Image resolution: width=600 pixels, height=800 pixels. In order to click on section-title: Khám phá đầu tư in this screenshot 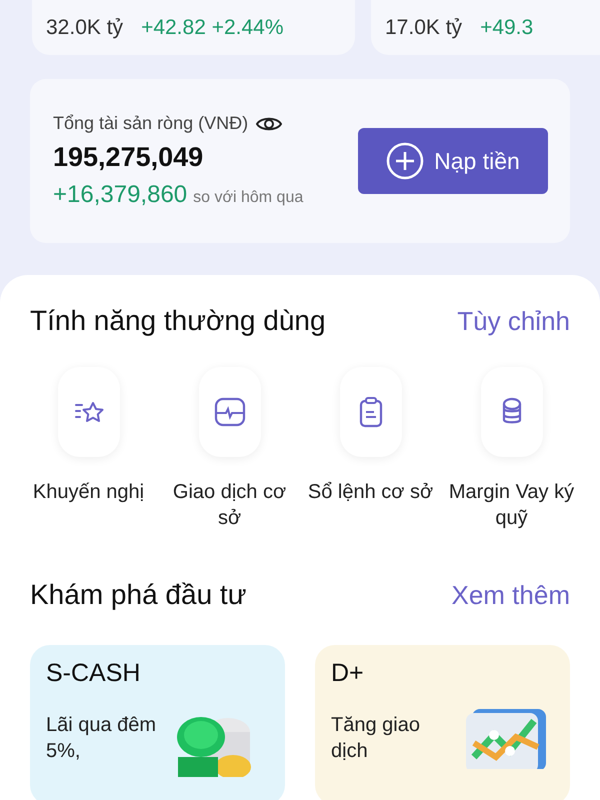, I will do `click(138, 595)`.